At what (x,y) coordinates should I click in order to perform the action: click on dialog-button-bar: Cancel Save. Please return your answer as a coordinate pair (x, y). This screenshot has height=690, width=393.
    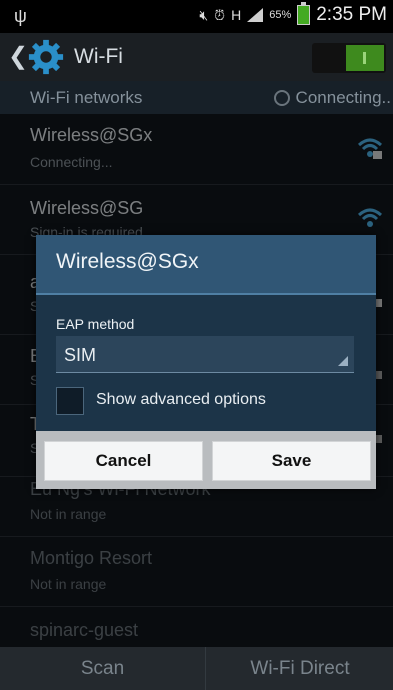
    Looking at the image, I should click on (206, 460).